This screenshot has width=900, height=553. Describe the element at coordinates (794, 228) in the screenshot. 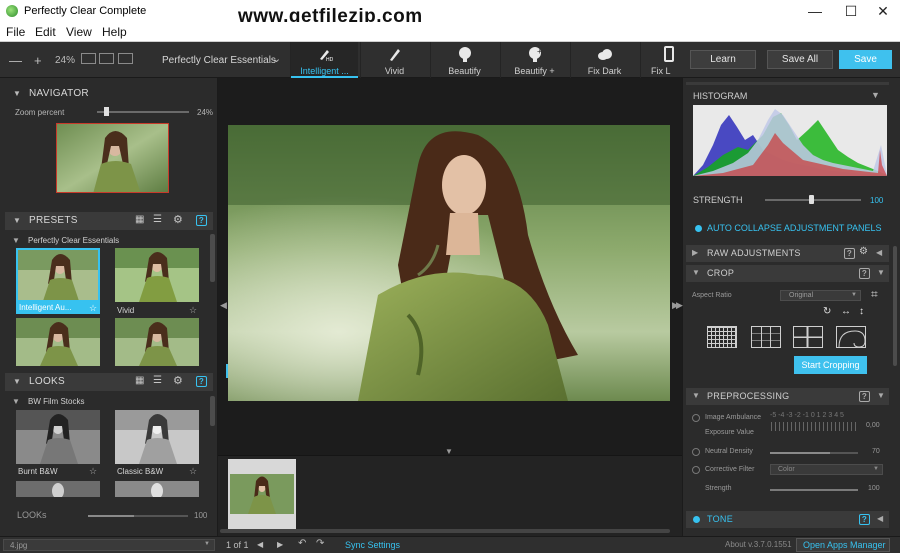

I see `auto-collapse-toggle: AUTO COLLAPSE ADJUSTMENT PANELS` at that location.